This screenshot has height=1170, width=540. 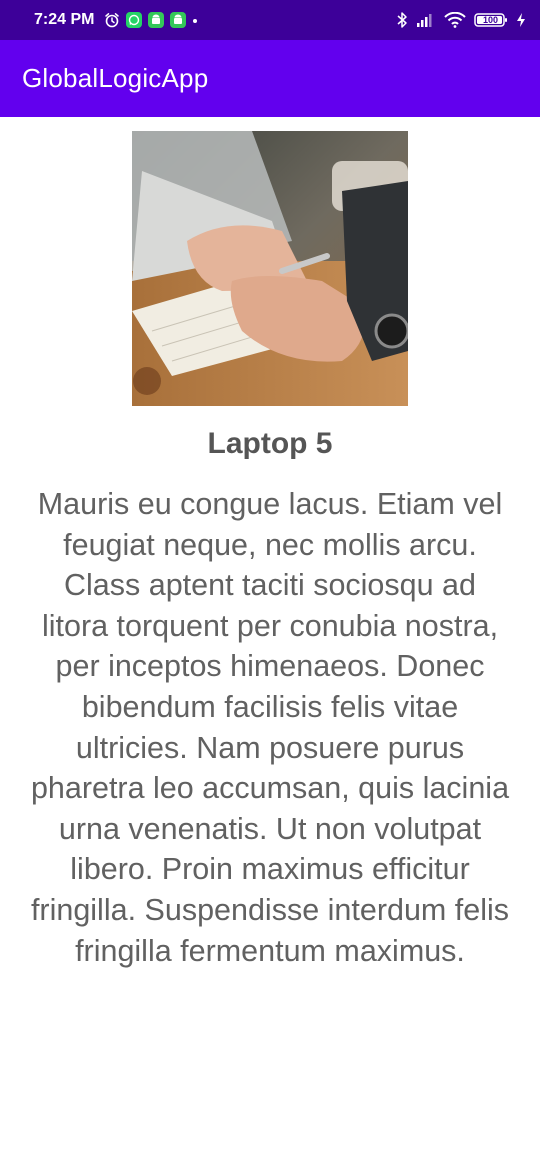 I want to click on product-title: Laptop 5, so click(x=270, y=443).